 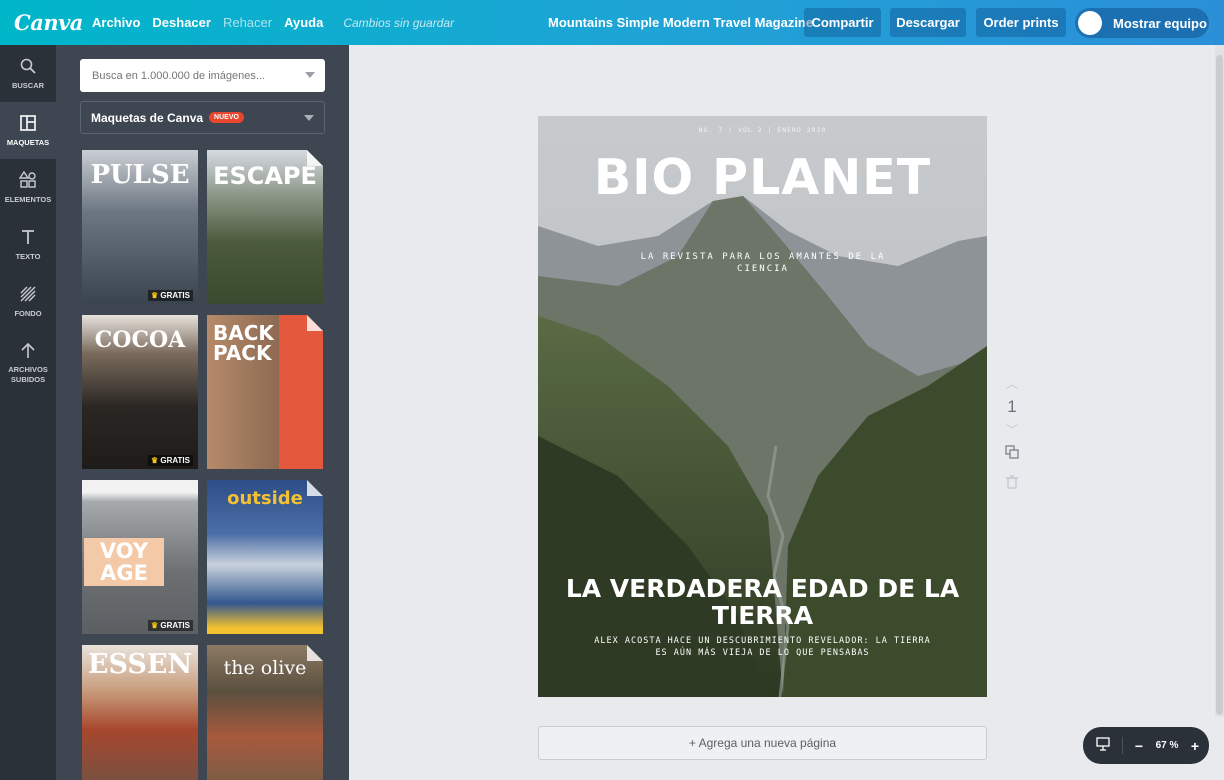 What do you see at coordinates (243, 343) in the screenshot?
I see `template-title: BACK PACK` at bounding box center [243, 343].